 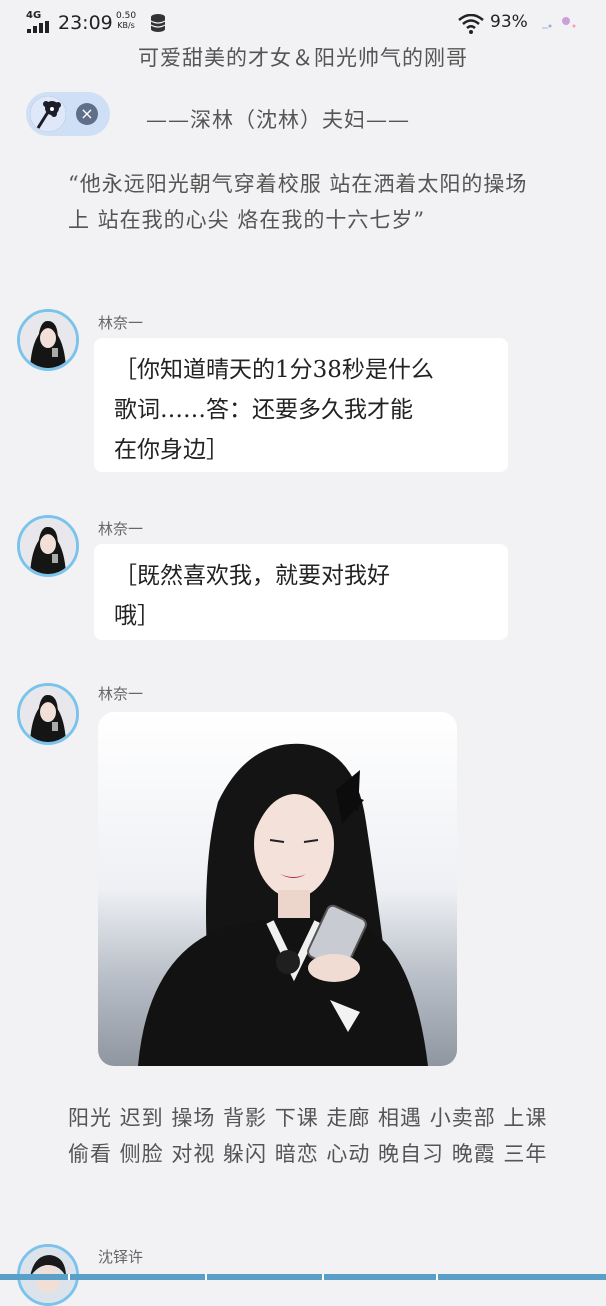 I want to click on battery-level: 93%, so click(x=509, y=22).